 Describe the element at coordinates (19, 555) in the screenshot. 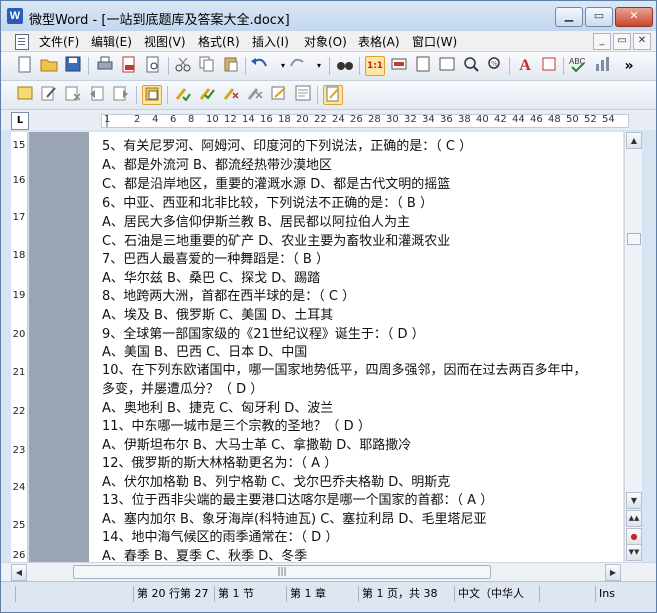

I see `vruler-number: 26` at that location.